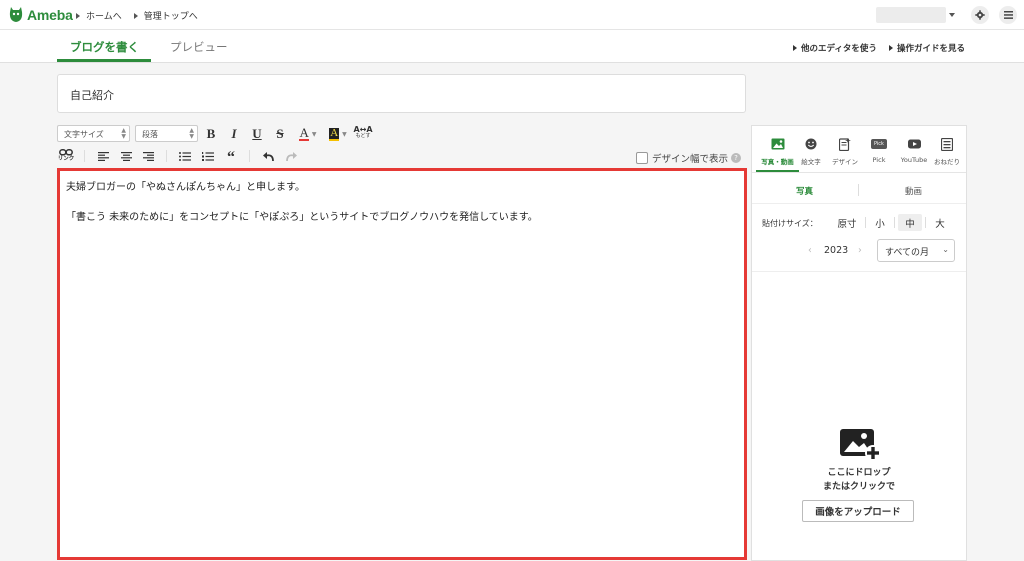 This screenshot has width=1024, height=561. Describe the element at coordinates (914, 160) in the screenshot. I see `panel-tab-label: YouTube` at that location.